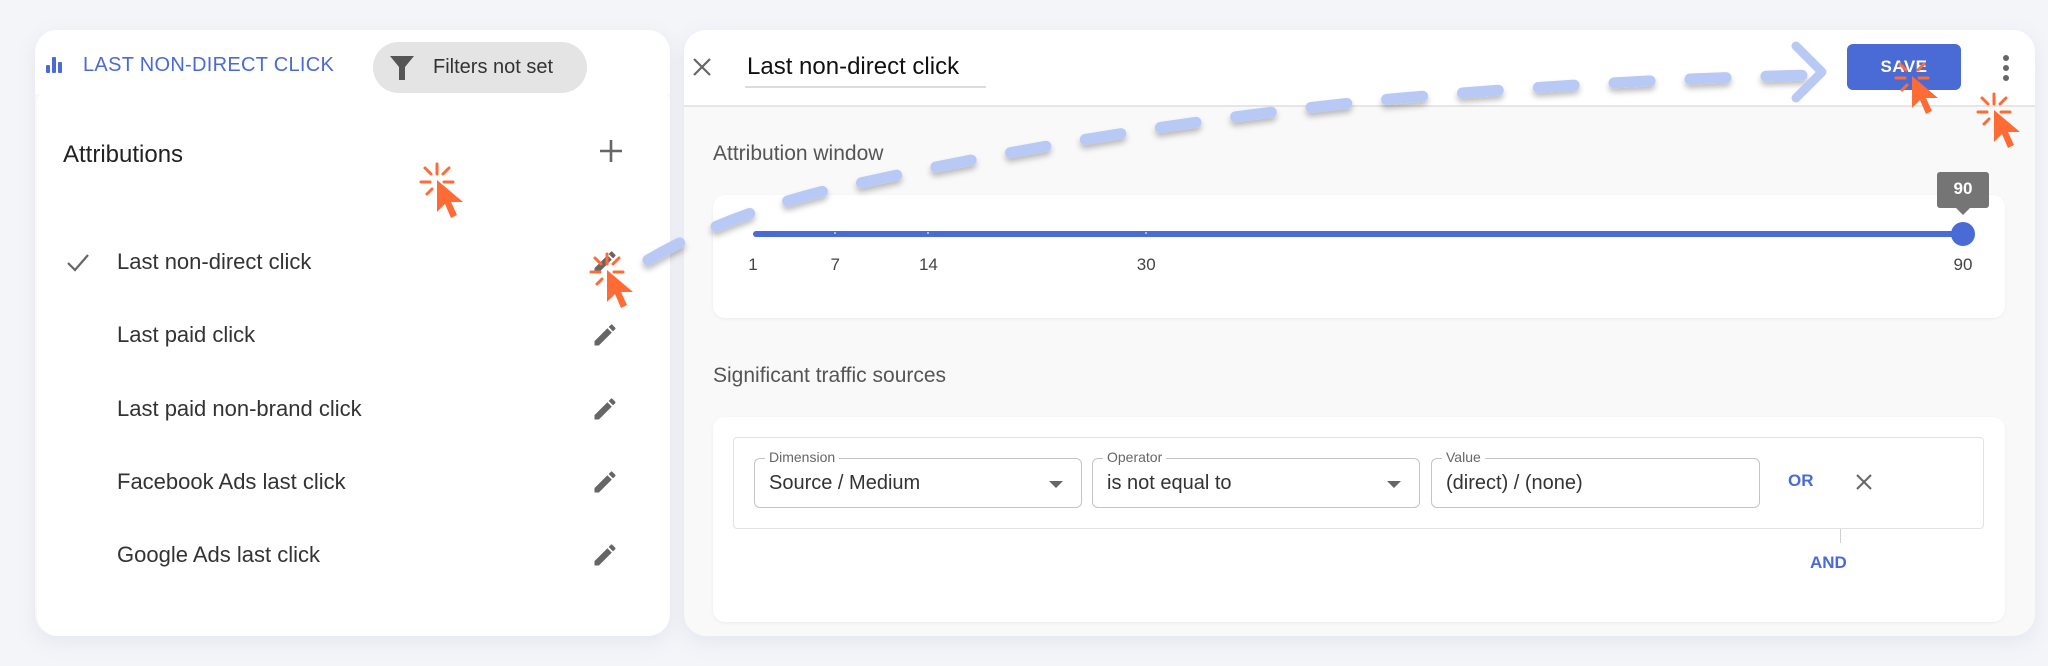  What do you see at coordinates (1359, 68) in the screenshot?
I see `editor-header: SAVE` at bounding box center [1359, 68].